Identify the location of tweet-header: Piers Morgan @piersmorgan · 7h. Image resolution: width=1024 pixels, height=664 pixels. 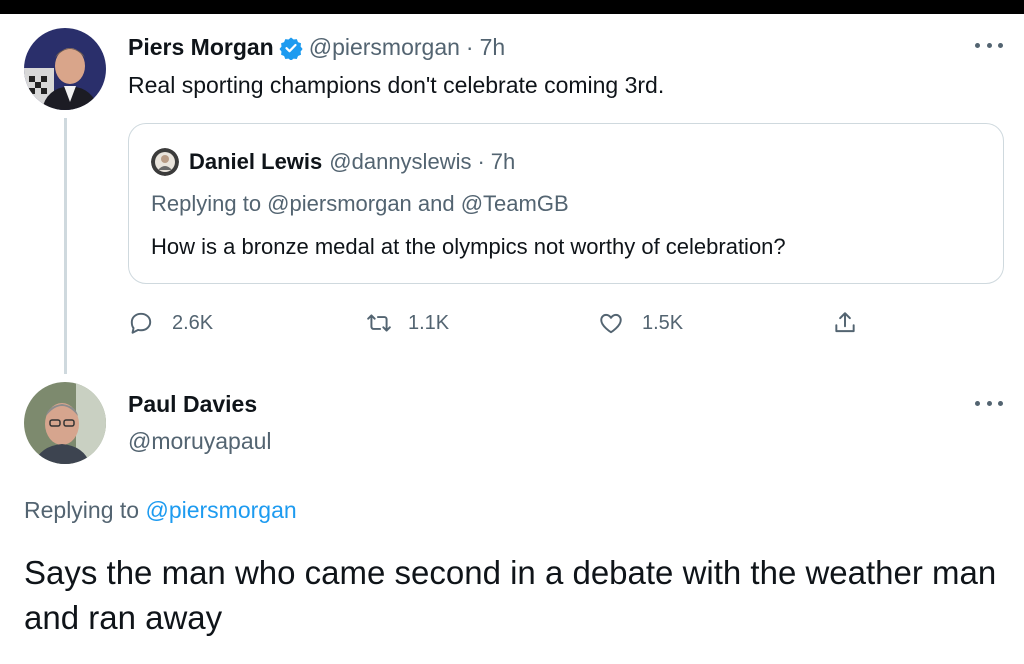
(316, 47).